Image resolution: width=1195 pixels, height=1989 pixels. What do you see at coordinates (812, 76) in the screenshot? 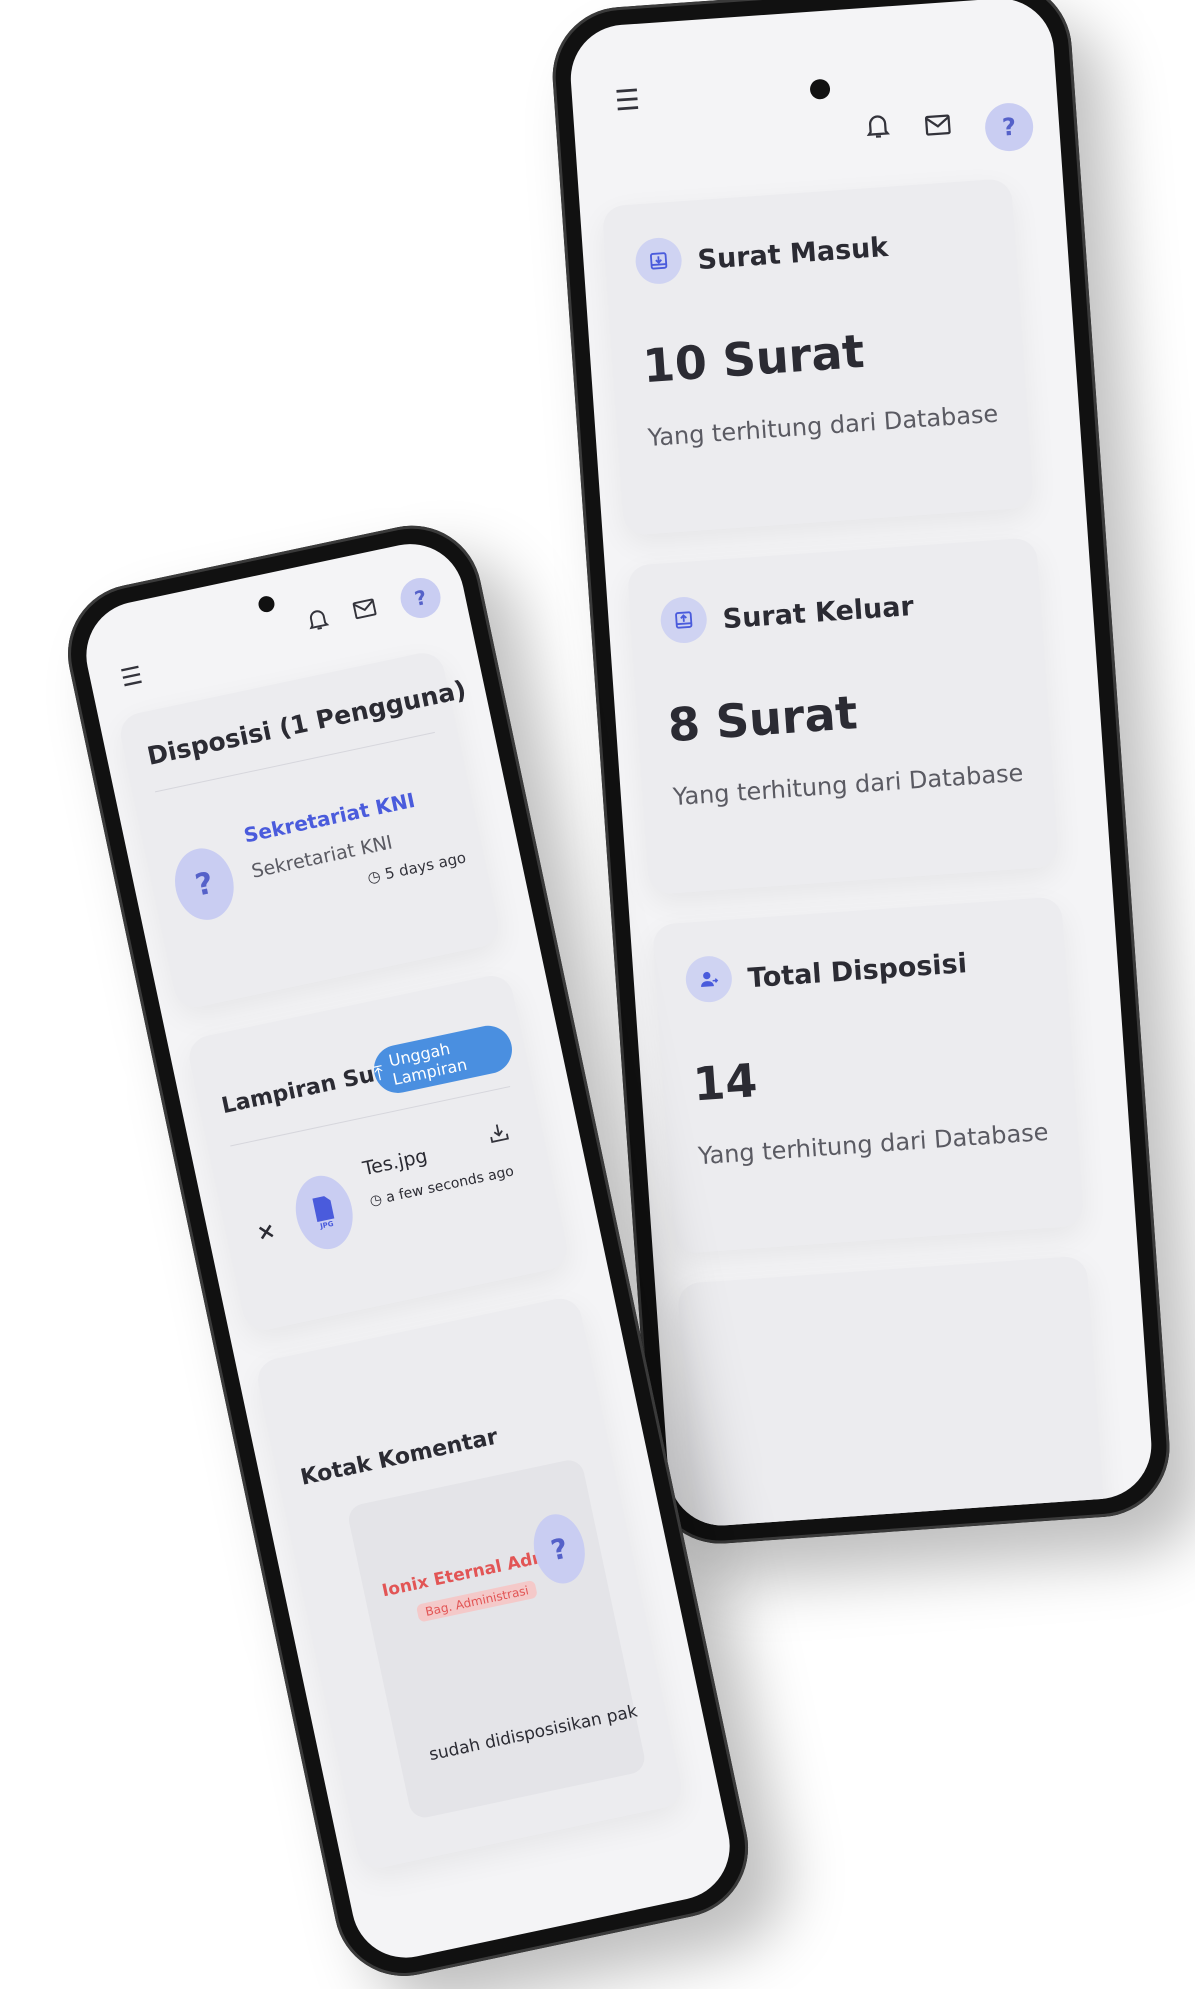
I see `app-header: ☰ ?` at bounding box center [812, 76].